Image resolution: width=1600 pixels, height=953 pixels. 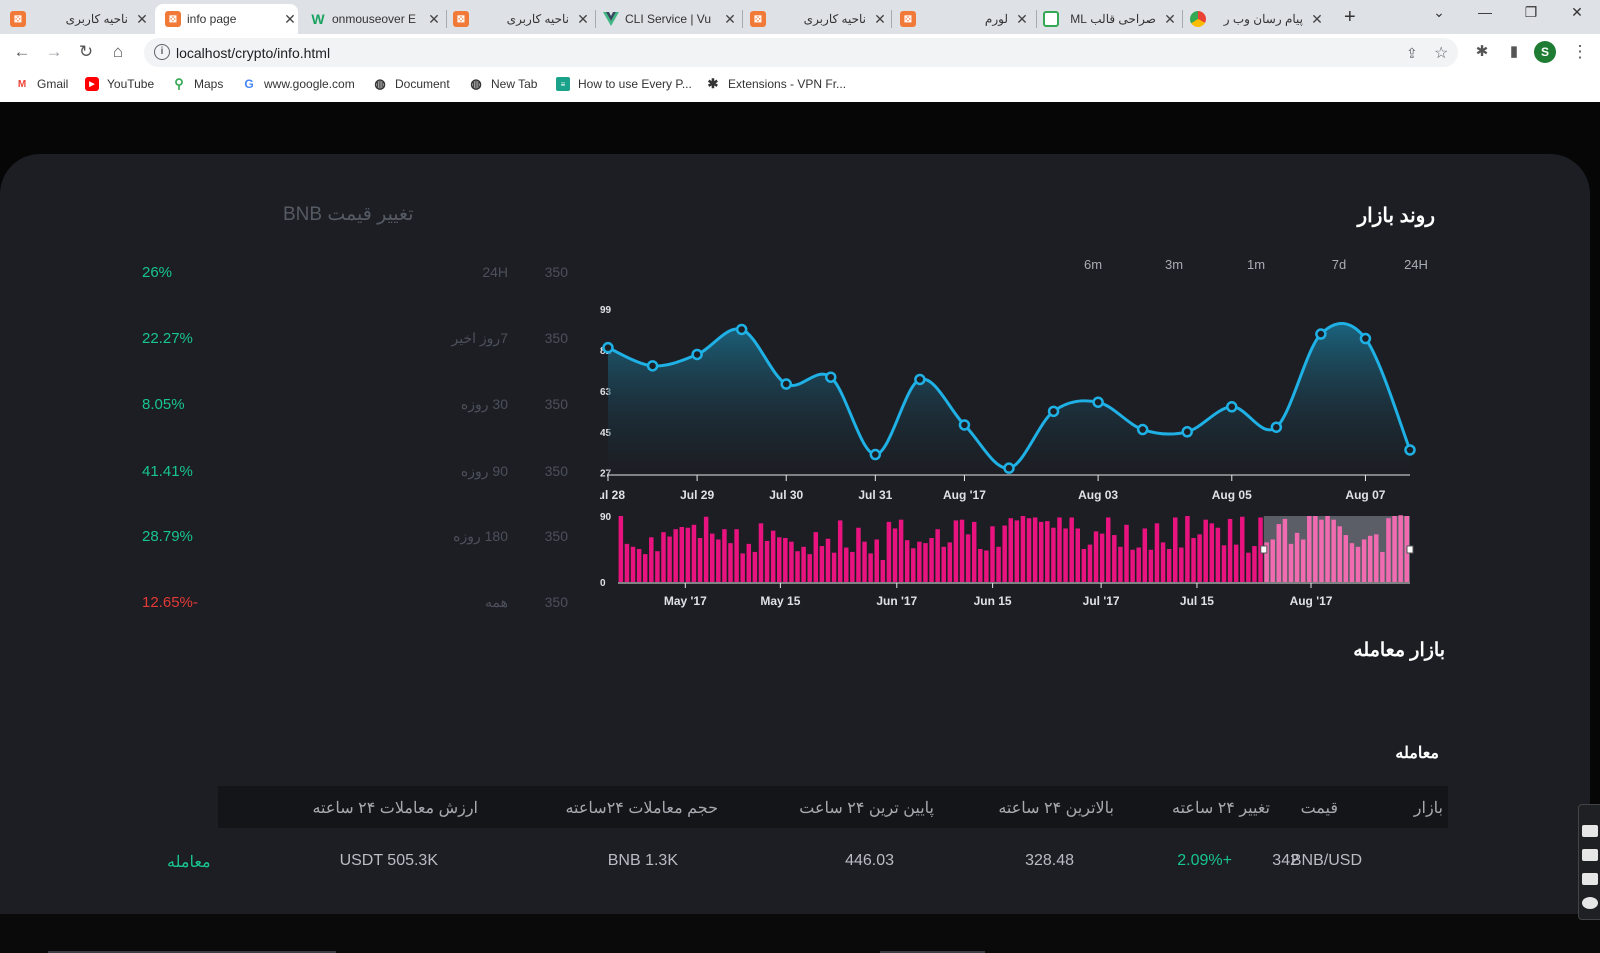 What do you see at coordinates (22, 84) in the screenshot?
I see `gmail-icon: M` at bounding box center [22, 84].